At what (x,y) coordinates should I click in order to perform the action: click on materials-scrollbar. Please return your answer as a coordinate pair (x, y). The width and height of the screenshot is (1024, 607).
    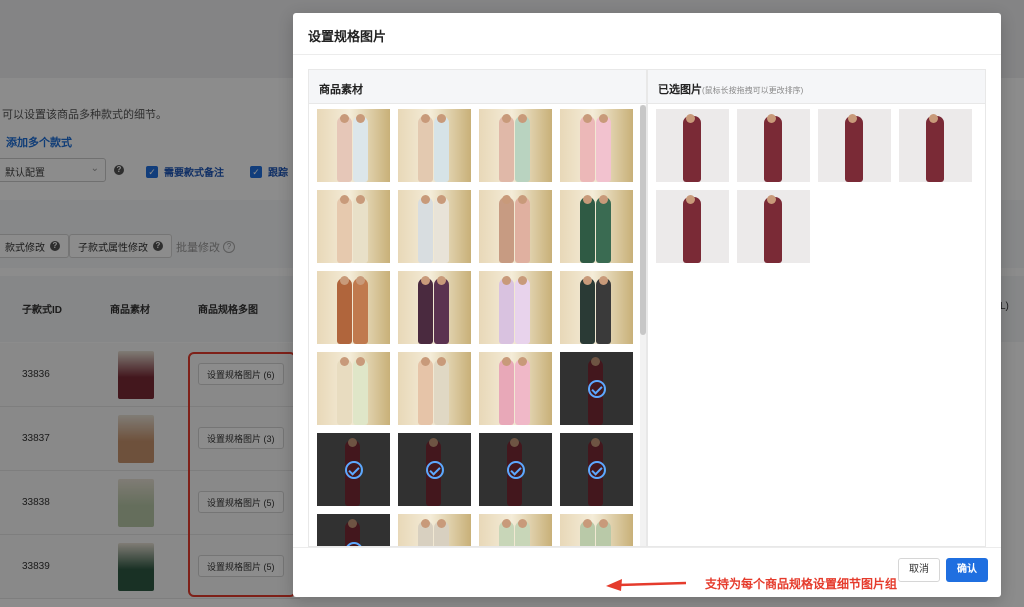
    Looking at the image, I should click on (643, 325).